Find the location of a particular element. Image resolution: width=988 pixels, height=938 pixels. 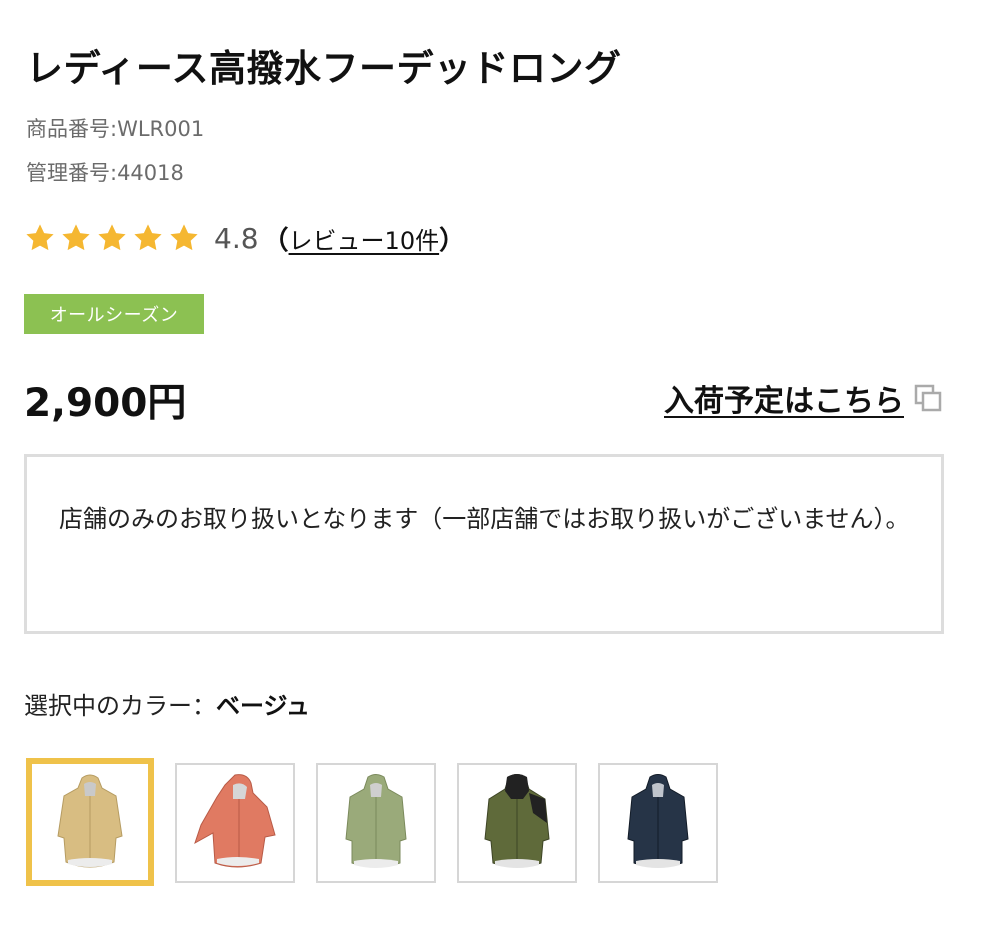

coat-beige-image is located at coordinates (90, 821).